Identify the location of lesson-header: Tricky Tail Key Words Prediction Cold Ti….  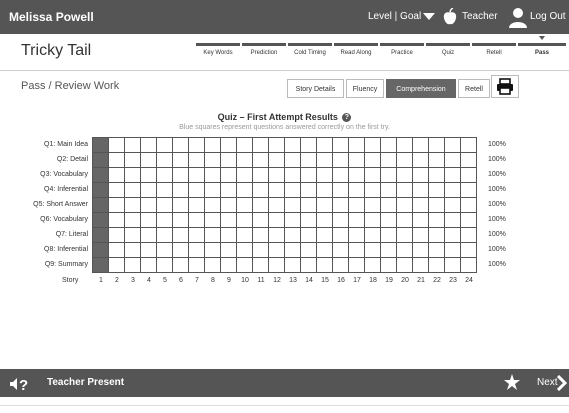
(284, 52).